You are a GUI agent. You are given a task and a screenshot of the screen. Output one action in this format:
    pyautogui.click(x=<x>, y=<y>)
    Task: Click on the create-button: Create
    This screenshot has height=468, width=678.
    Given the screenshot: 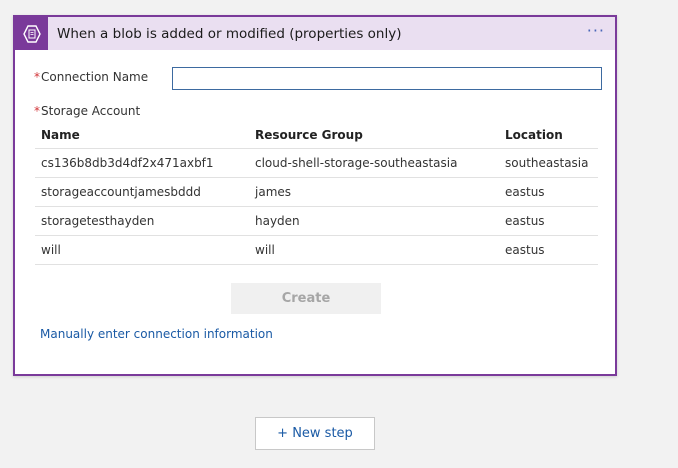 What is the action you would take?
    pyautogui.click(x=306, y=298)
    